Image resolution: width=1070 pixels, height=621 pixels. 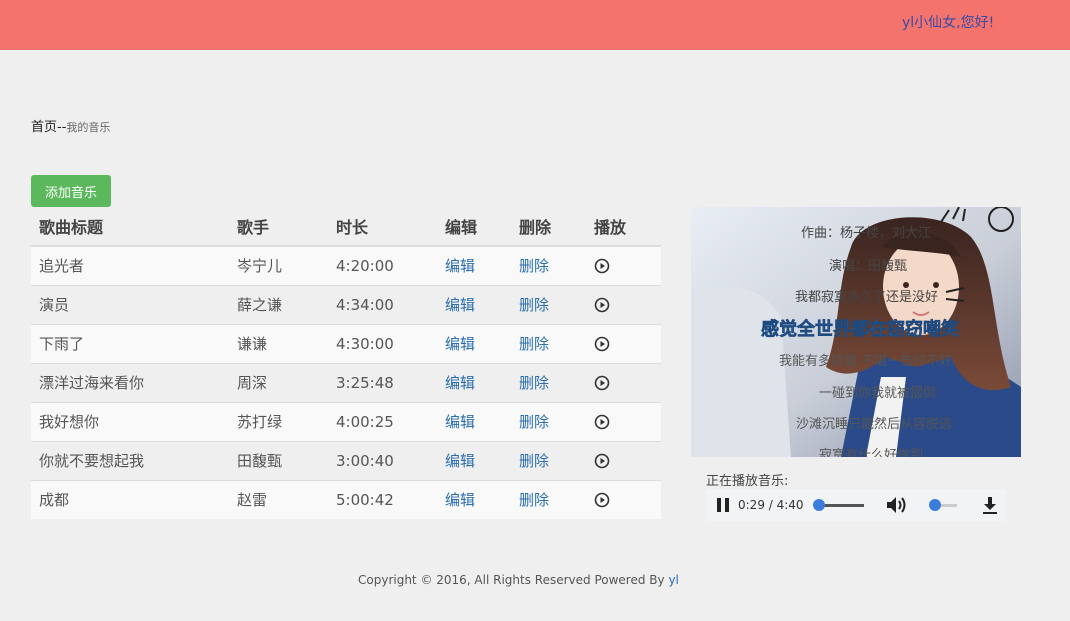 I want to click on progress-handle, so click(x=819, y=505).